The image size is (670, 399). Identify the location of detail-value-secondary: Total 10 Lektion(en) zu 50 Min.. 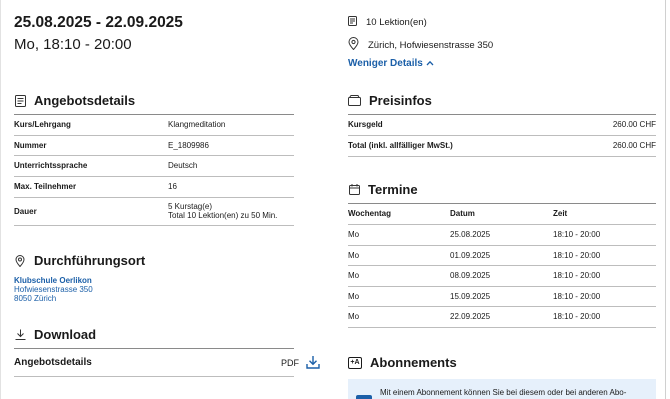
(223, 215).